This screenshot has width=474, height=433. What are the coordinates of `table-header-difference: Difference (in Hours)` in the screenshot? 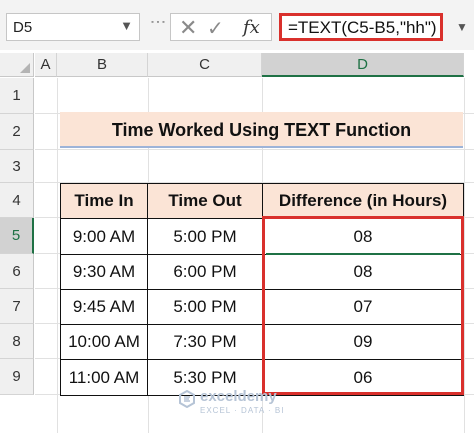 It's located at (363, 201).